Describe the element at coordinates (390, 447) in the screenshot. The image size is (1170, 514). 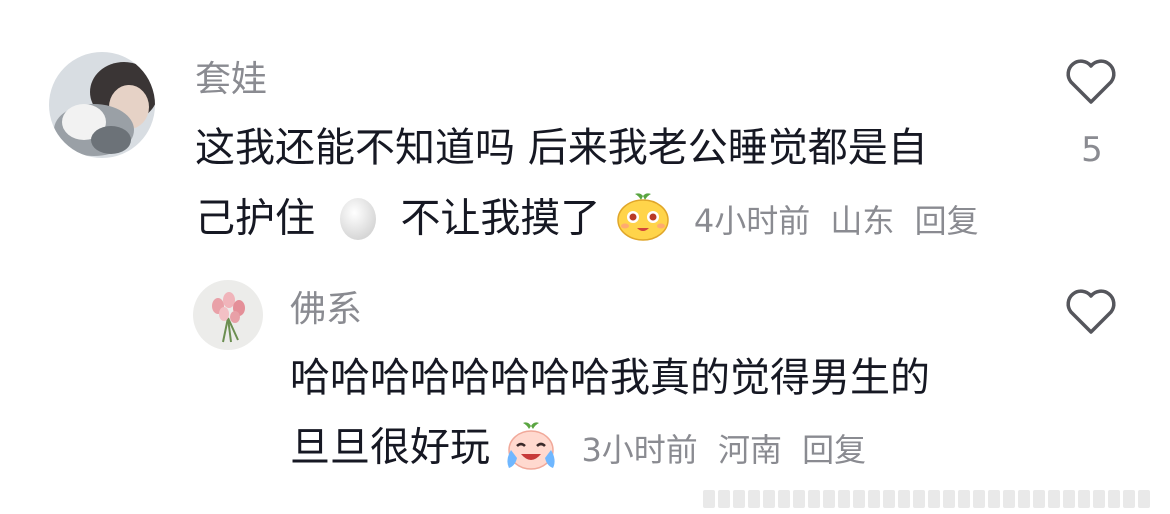
I see `comment-text-segment: 旦旦很好玩` at that location.